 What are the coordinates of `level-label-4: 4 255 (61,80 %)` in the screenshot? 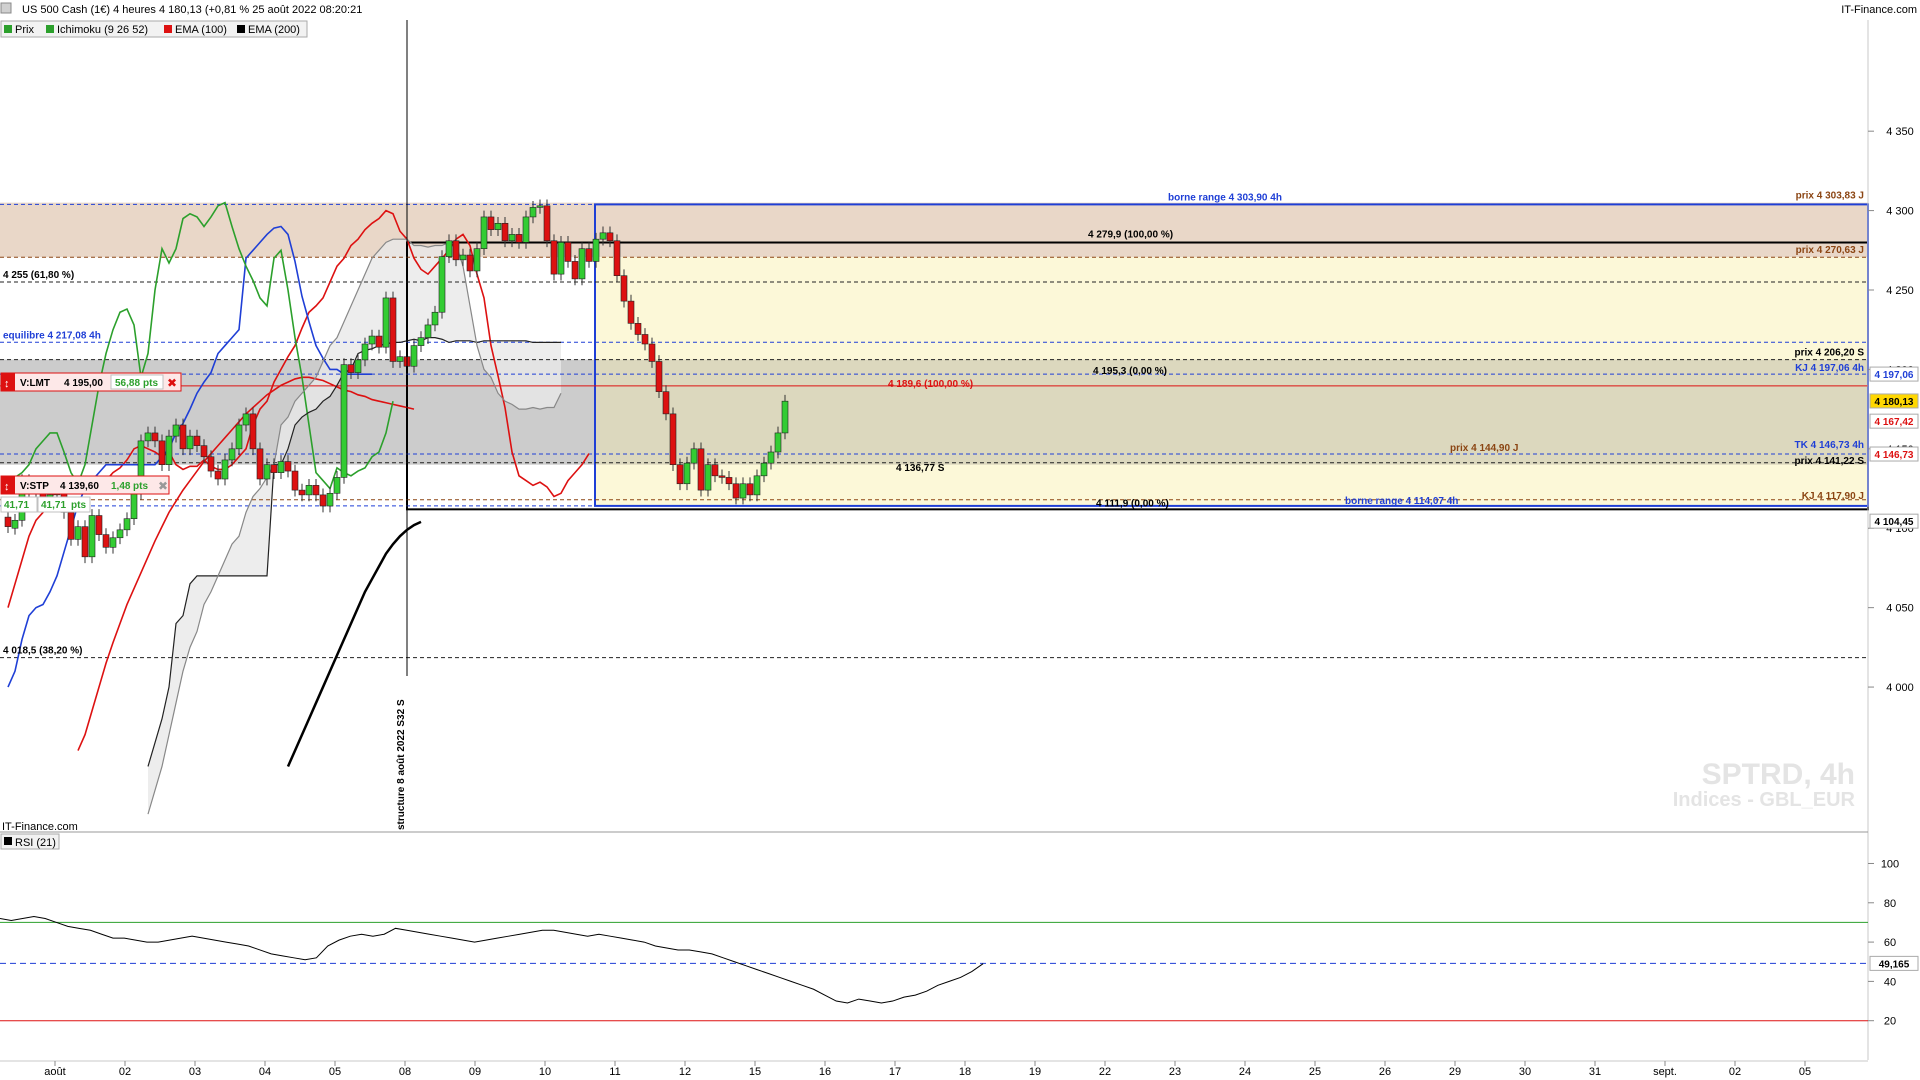 It's located at (38, 275).